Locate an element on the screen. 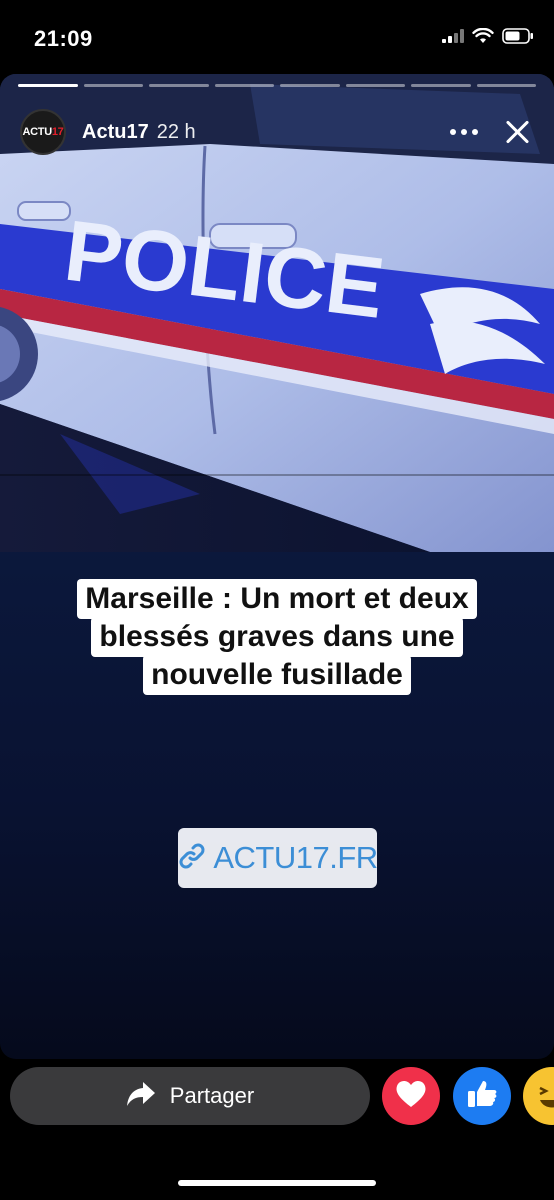 This screenshot has height=1200, width=554. status-icons is located at coordinates (488, 38).